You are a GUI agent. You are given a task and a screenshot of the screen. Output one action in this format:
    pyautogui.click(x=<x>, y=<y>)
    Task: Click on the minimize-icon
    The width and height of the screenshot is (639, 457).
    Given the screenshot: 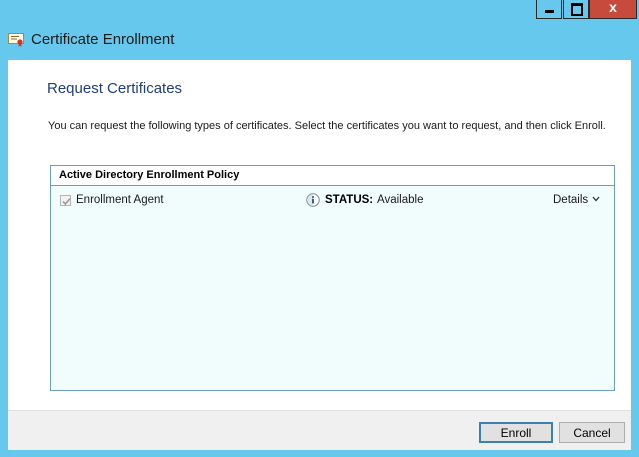 What is the action you would take?
    pyautogui.click(x=549, y=11)
    